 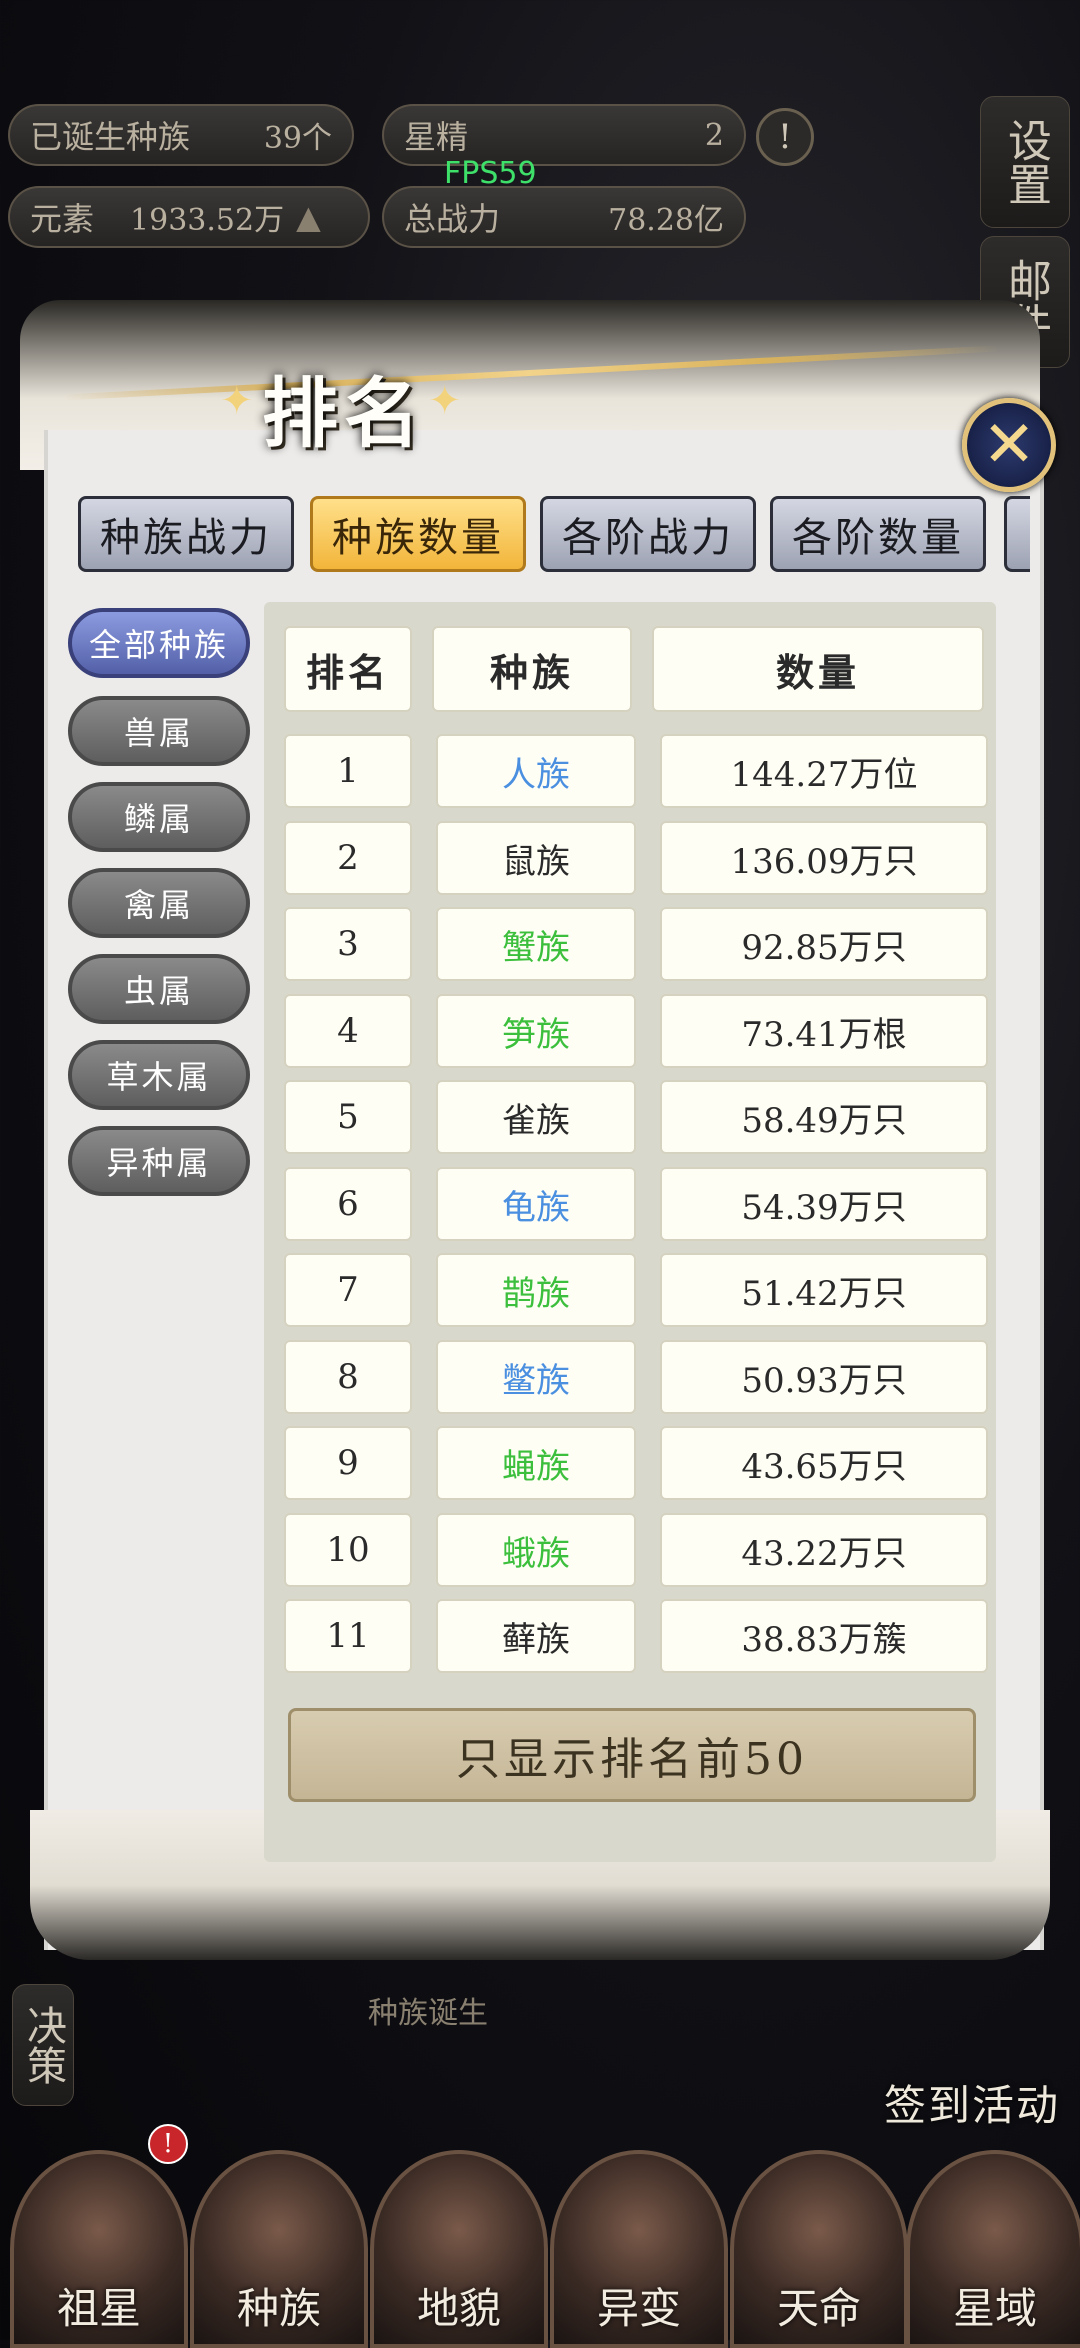 I want to click on nav-starfield: 星域, so click(x=993, y=2249).